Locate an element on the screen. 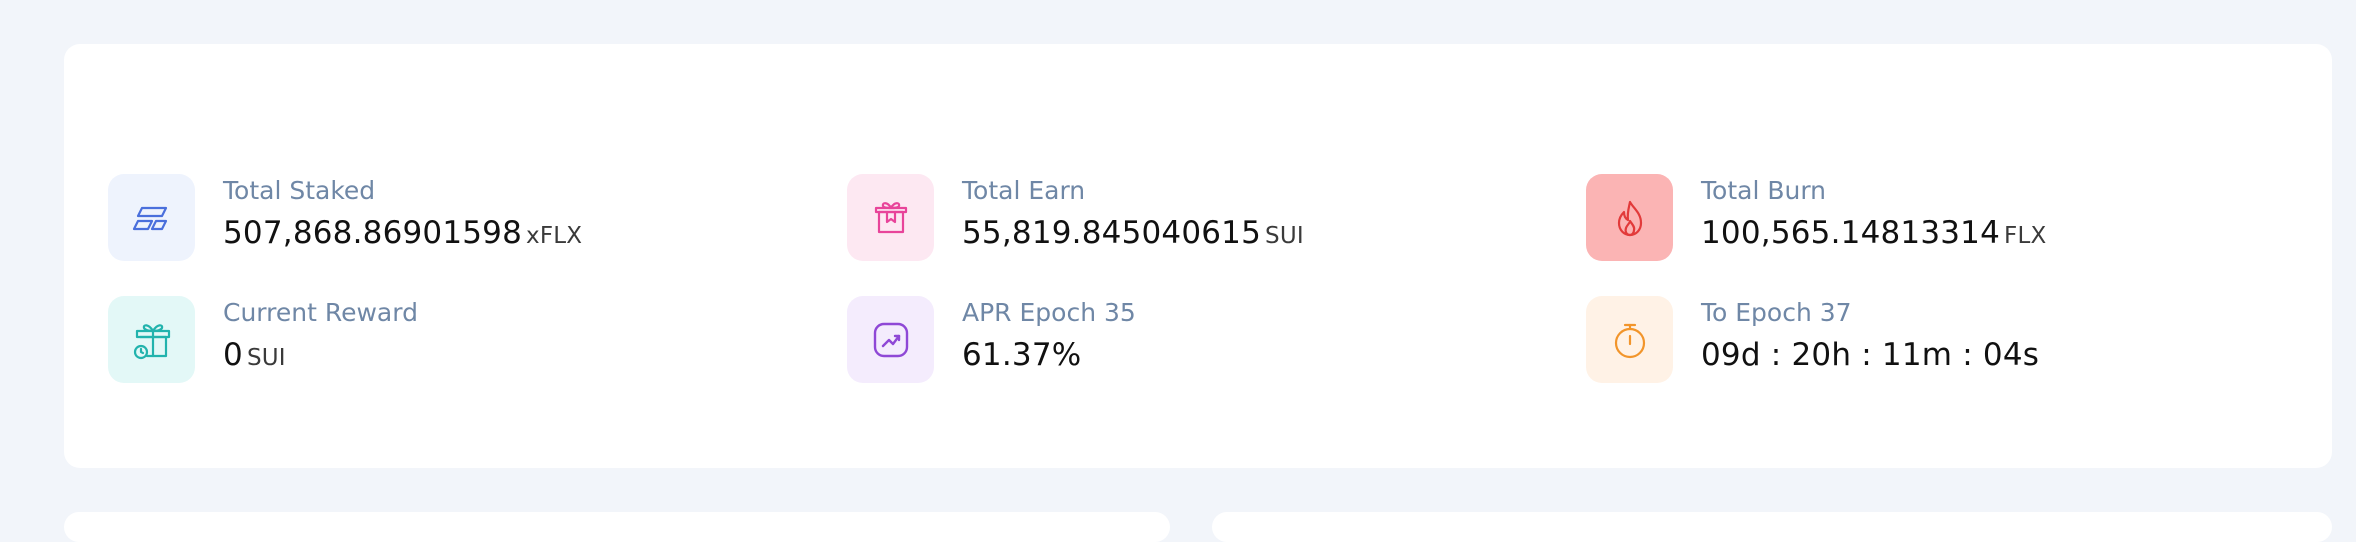 The width and height of the screenshot is (2356, 542). stat-apr: APR Epoch 35 61.37% is located at coordinates (1197, 341).